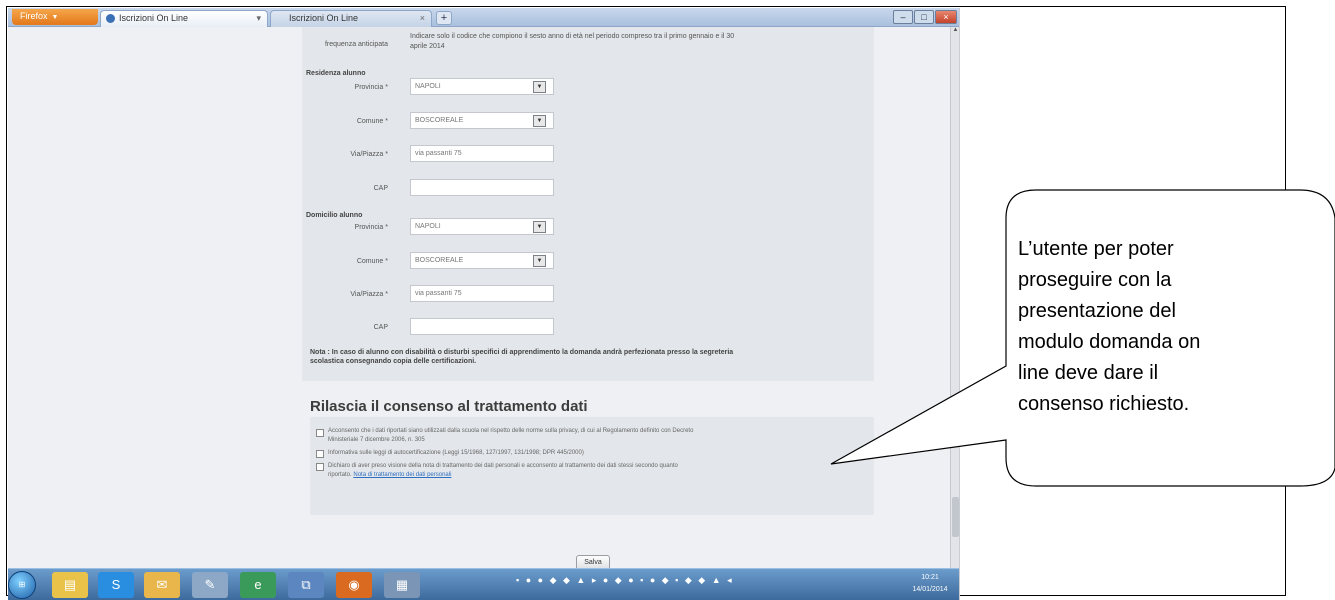  What do you see at coordinates (1096, 249) in the screenshot?
I see `callout-line: L’utente per poter` at bounding box center [1096, 249].